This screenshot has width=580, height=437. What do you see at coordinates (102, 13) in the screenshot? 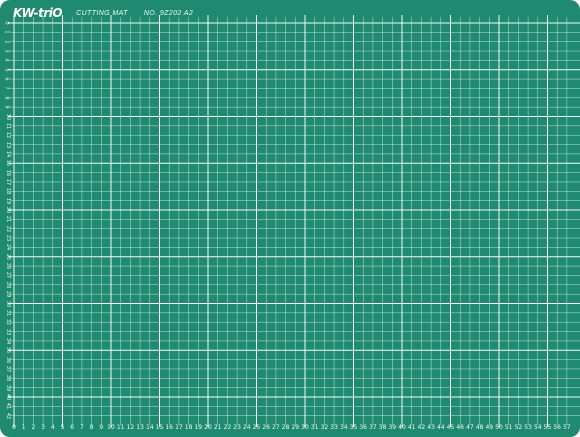
I see `product-name: CUTTING MAT` at bounding box center [102, 13].